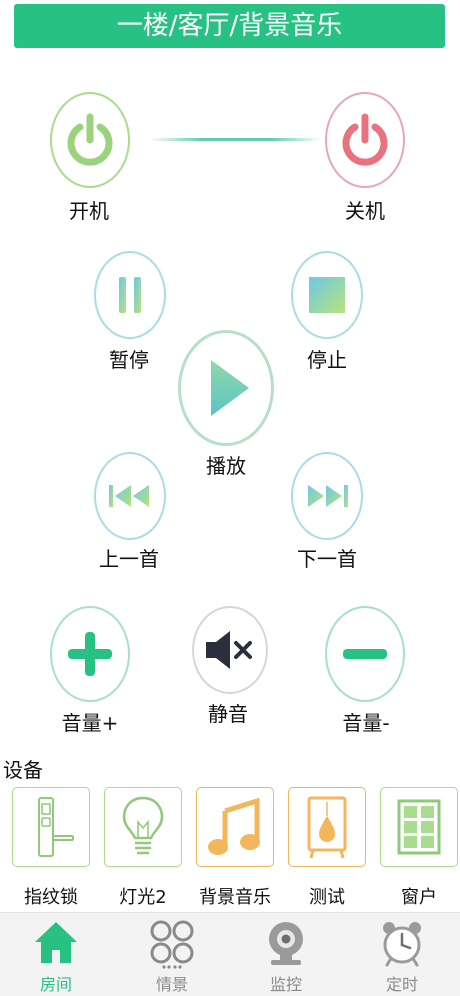 This screenshot has width=460, height=996. I want to click on devices-section-title: 设备, so click(23, 770).